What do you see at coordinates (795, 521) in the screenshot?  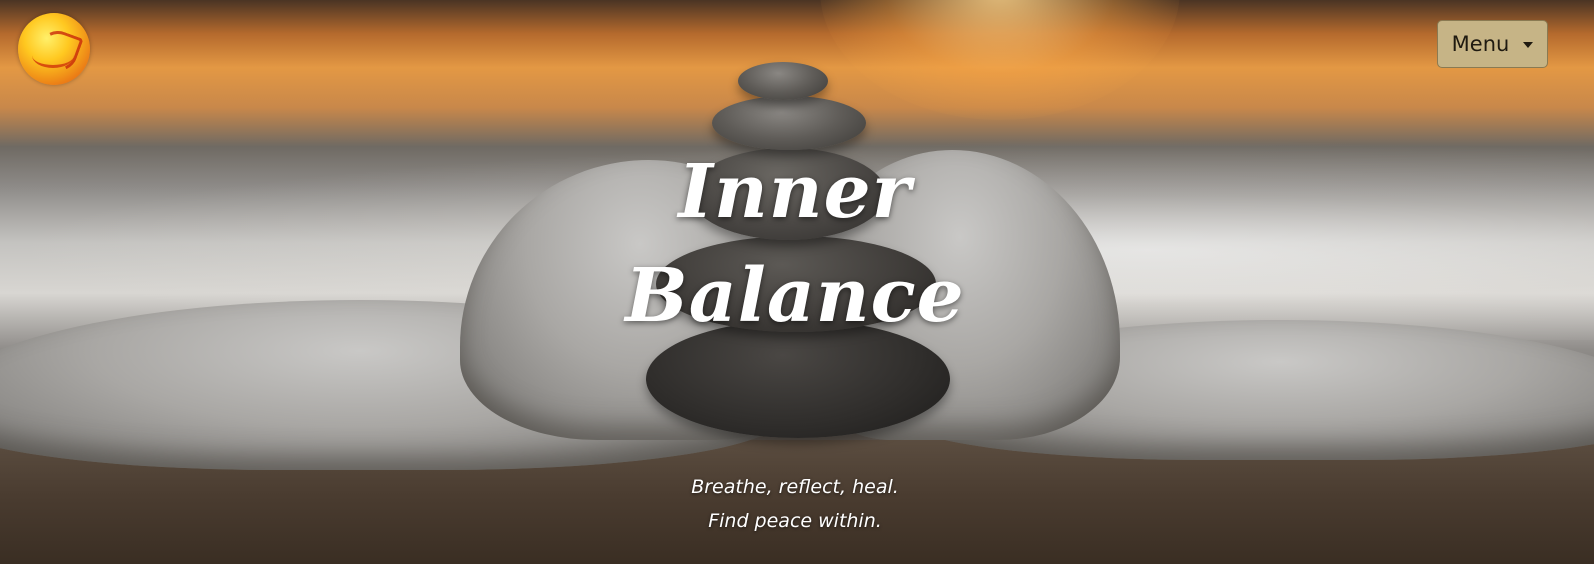 I see `tagline-line-2: Find peace within.` at bounding box center [795, 521].